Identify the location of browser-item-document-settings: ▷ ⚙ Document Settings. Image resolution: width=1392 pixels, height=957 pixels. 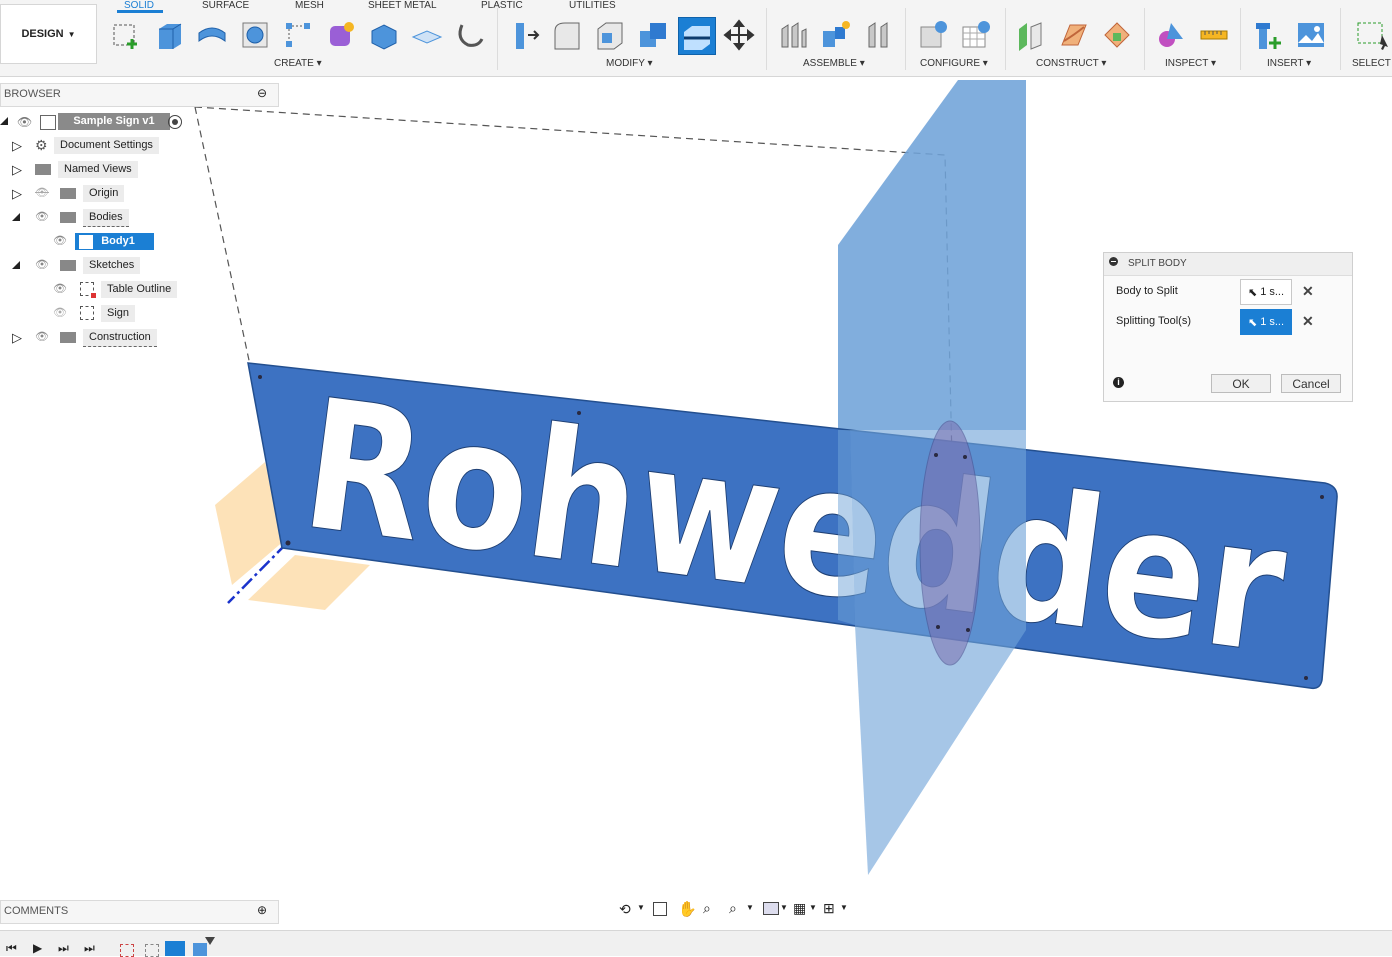
(138, 146).